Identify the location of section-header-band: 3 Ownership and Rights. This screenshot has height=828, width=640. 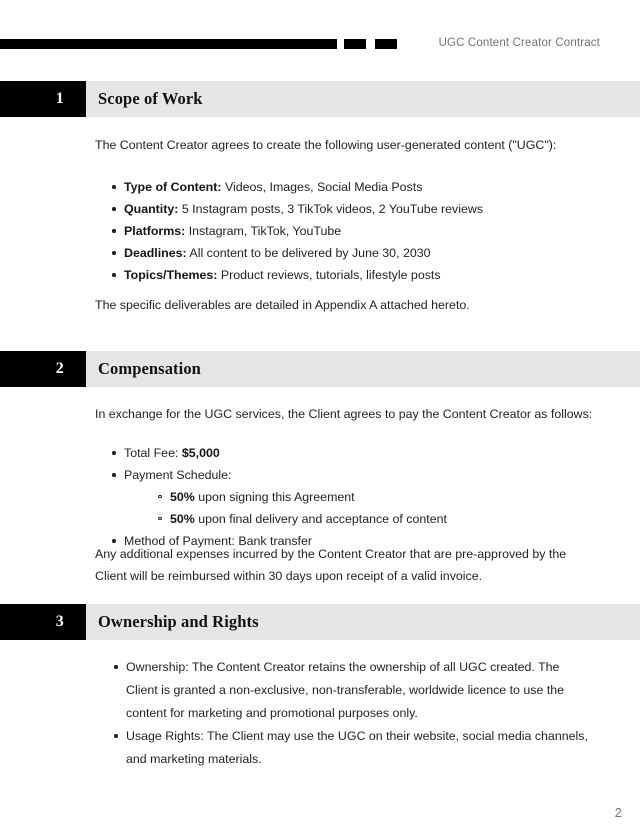
(320, 622).